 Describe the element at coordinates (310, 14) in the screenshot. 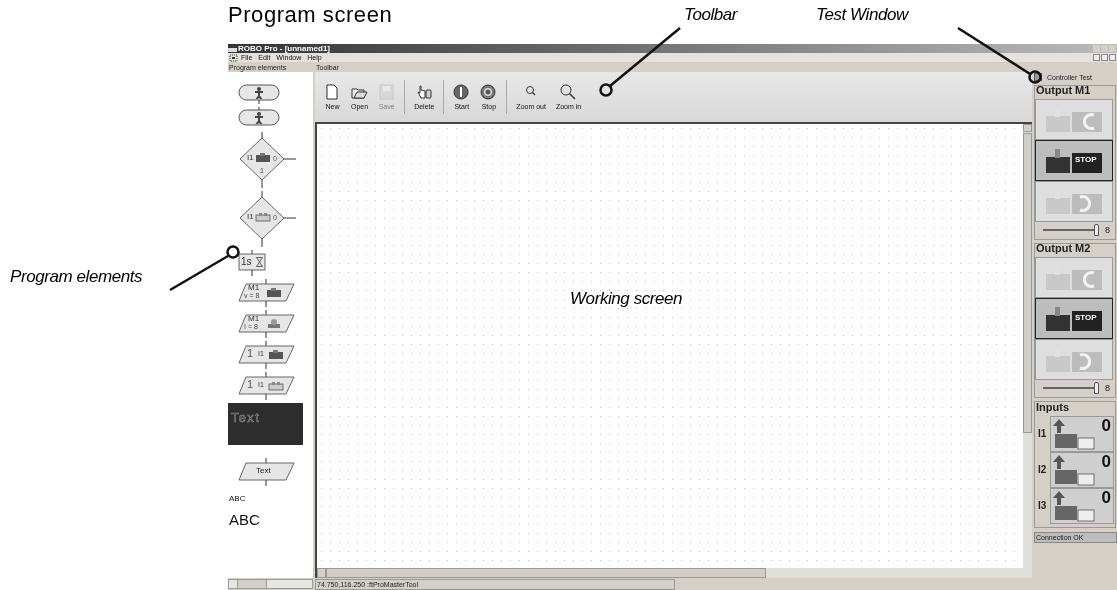

I see `page-heading: Program screen` at that location.